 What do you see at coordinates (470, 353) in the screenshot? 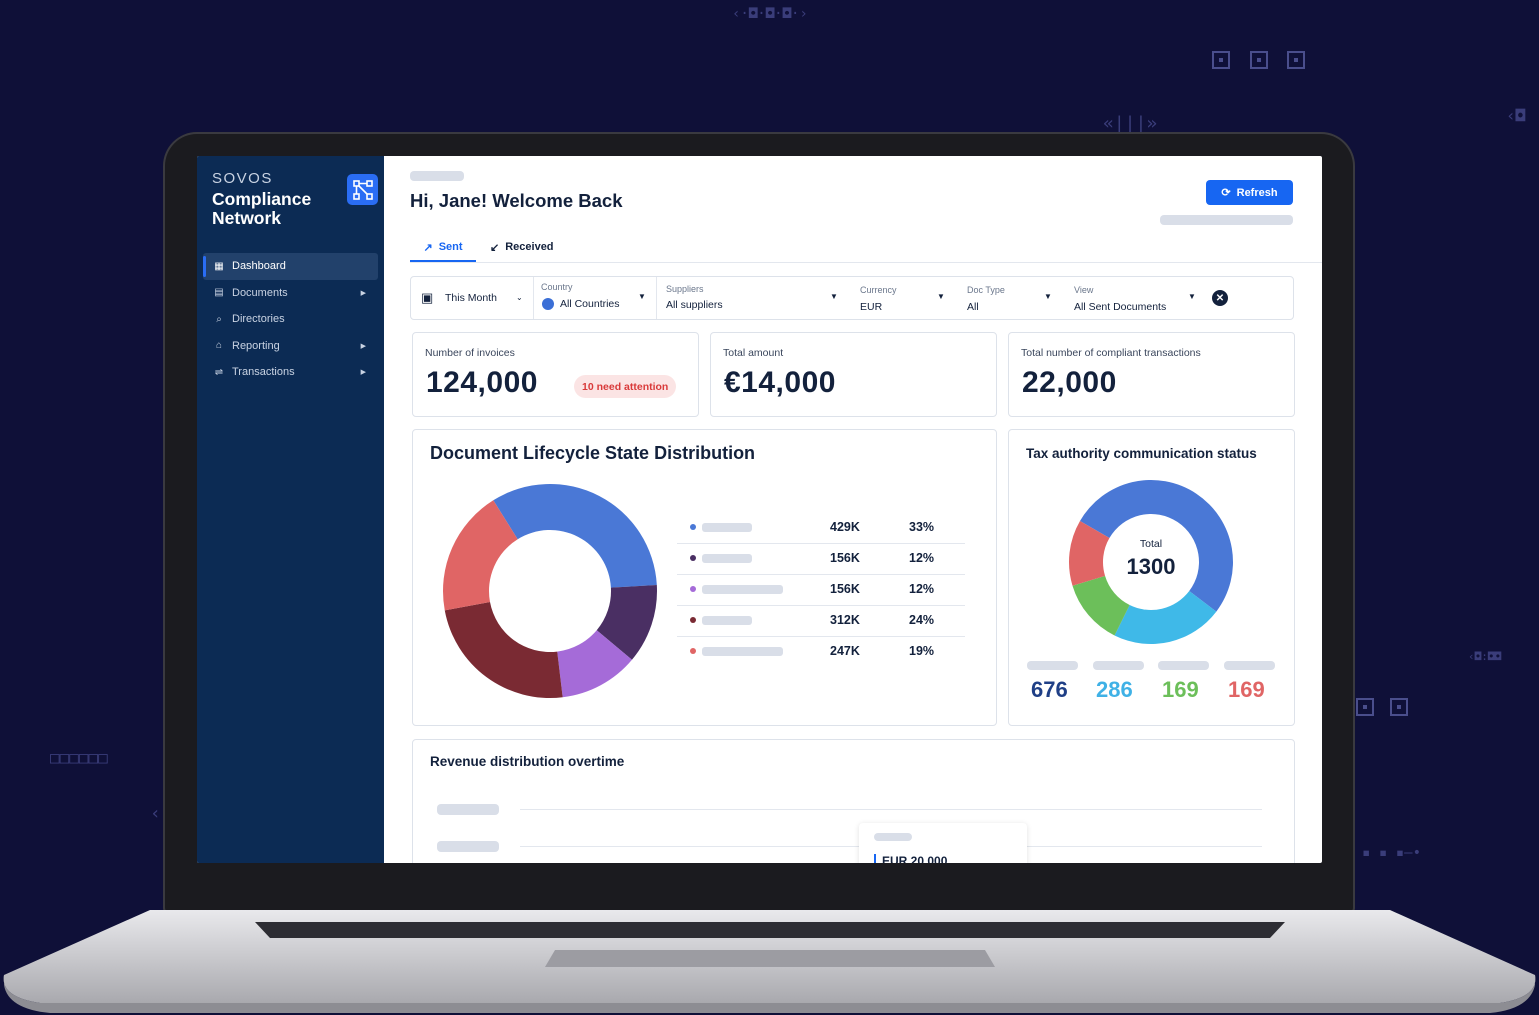
I see `invoices-label: Number of invoices` at bounding box center [470, 353].